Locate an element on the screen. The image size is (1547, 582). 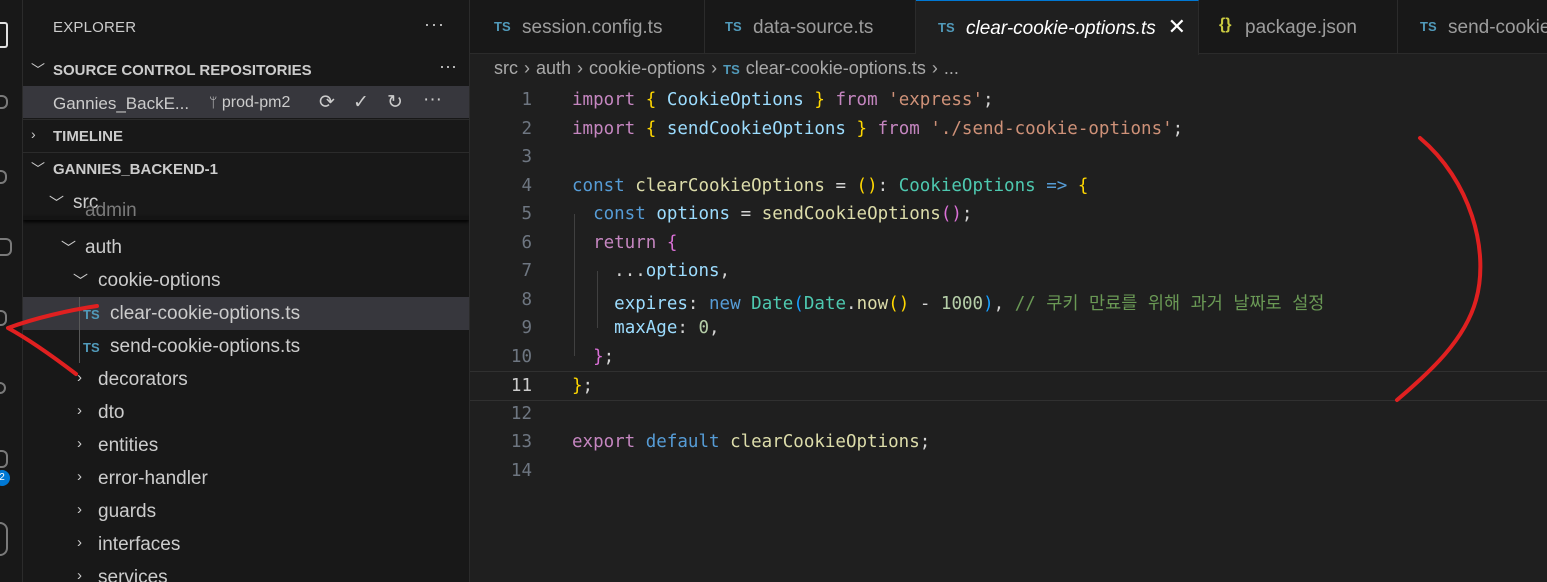
check-icon: ✓ is located at coordinates (361, 102).